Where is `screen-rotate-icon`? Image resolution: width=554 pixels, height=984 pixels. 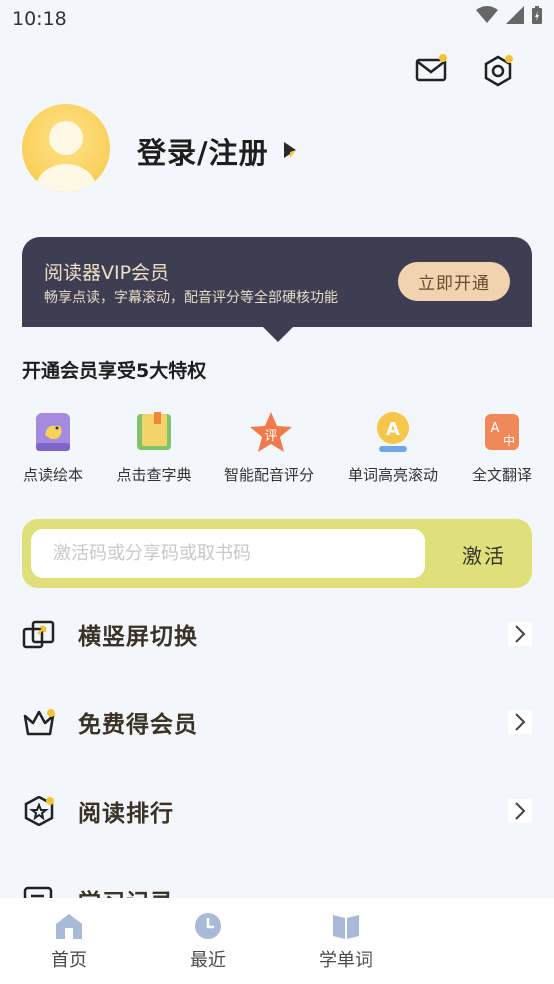
screen-rotate-icon is located at coordinates (38, 634).